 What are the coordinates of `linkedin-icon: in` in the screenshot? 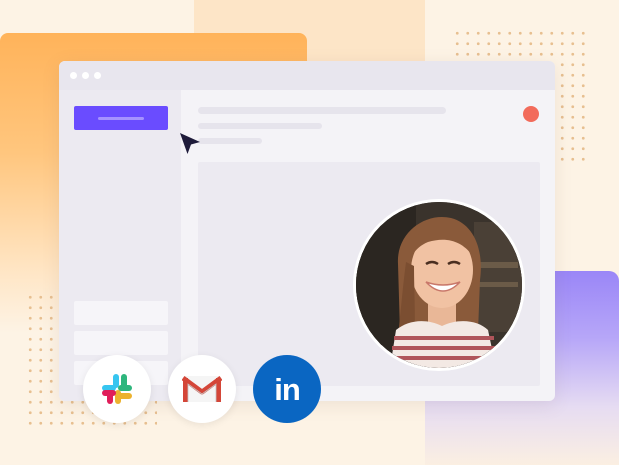 It's located at (287, 389).